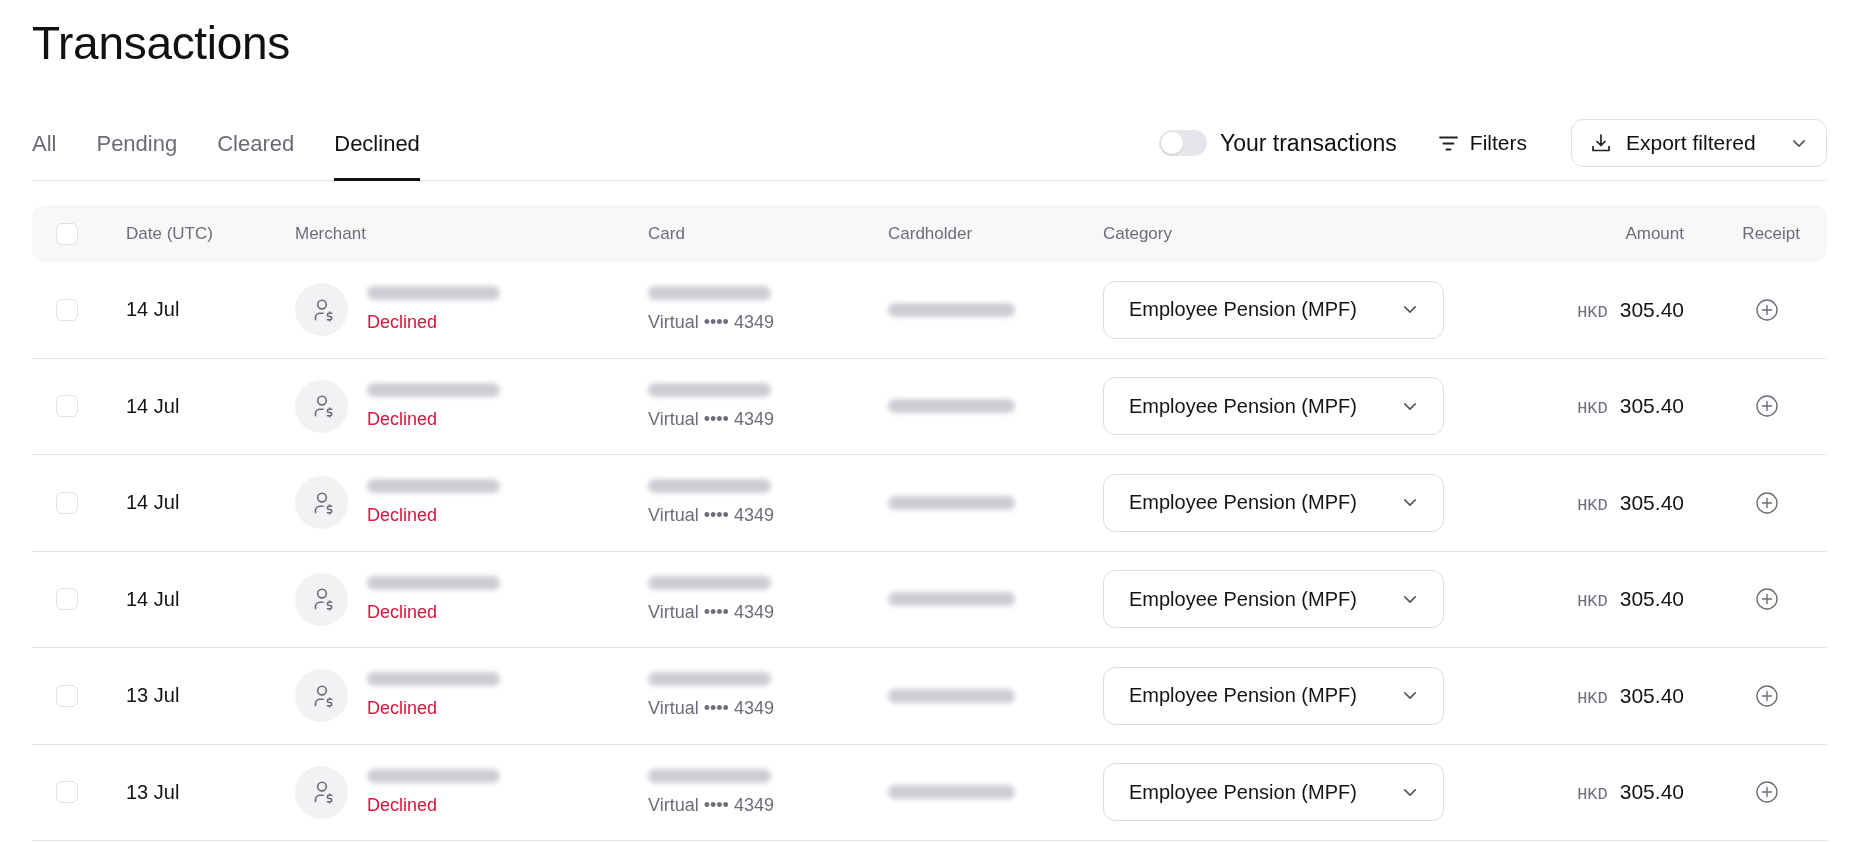  What do you see at coordinates (1137, 233) in the screenshot?
I see `column-header: Category` at bounding box center [1137, 233].